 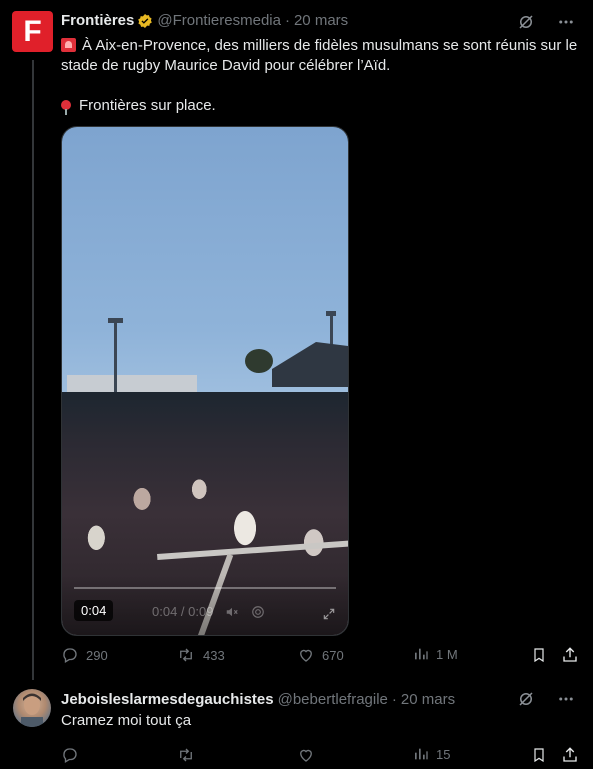 What do you see at coordinates (205, 588) in the screenshot?
I see `video-progress-bar` at bounding box center [205, 588].